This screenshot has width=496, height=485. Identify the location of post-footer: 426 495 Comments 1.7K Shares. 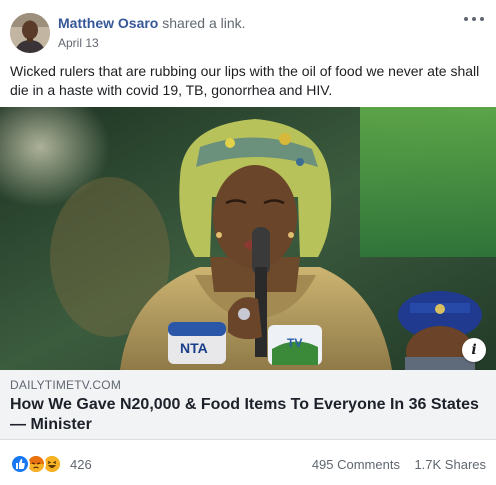
(248, 464).